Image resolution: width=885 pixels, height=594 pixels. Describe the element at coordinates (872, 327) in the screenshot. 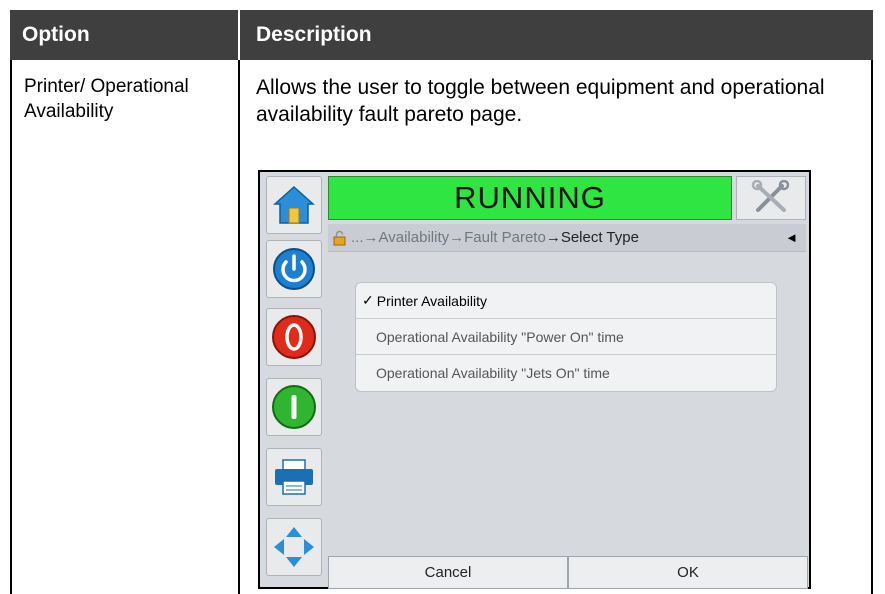

I see `table-border-right` at that location.